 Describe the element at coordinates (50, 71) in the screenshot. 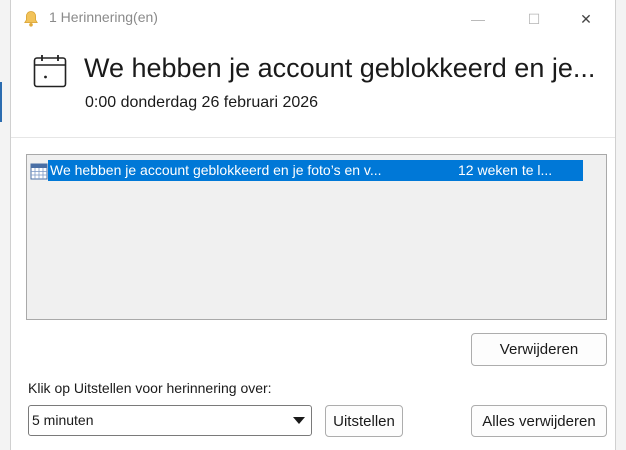

I see `calendar-icon` at that location.